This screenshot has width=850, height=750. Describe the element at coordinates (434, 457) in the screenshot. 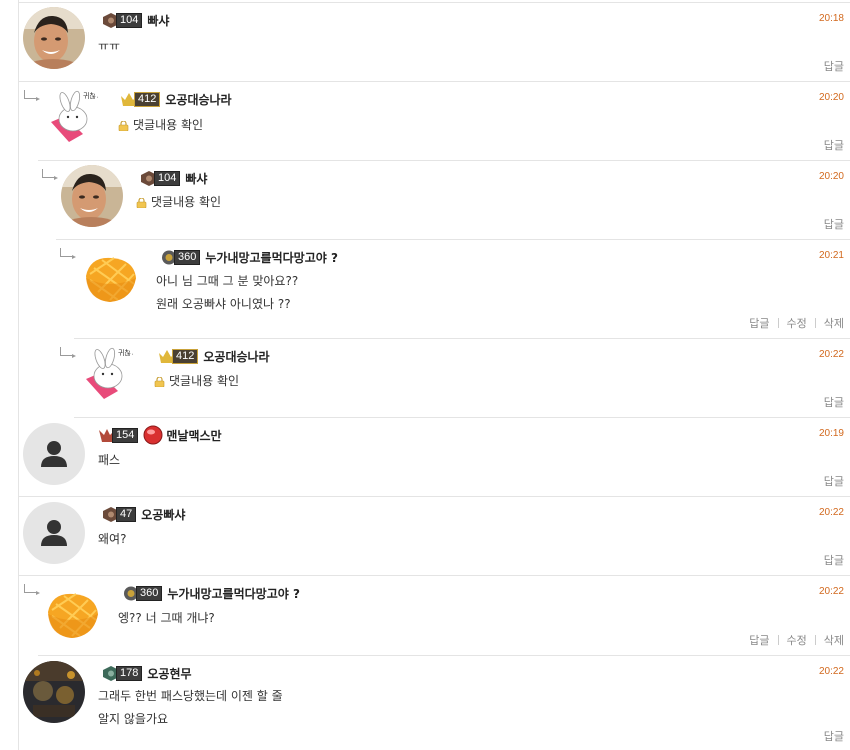

I see `comment-item: 154 맨날맥스만 20:19 패스 답글` at that location.